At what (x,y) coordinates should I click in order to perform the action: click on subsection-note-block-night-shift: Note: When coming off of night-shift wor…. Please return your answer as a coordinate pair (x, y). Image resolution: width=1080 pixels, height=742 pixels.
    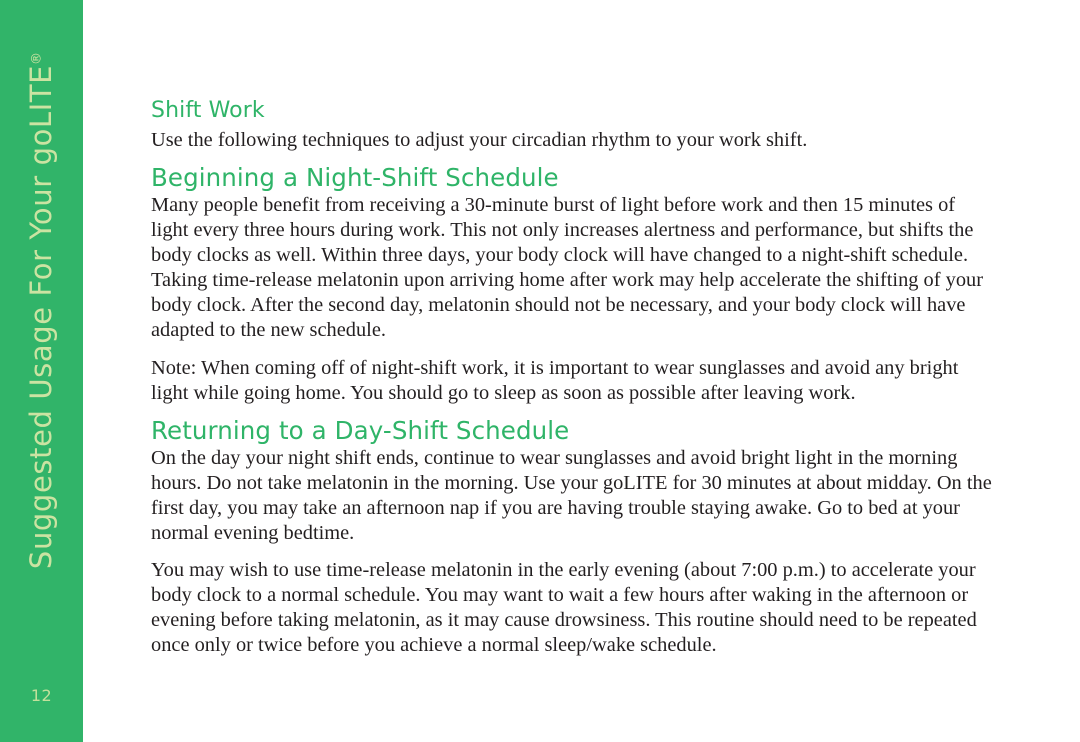
    Looking at the image, I should click on (573, 381).